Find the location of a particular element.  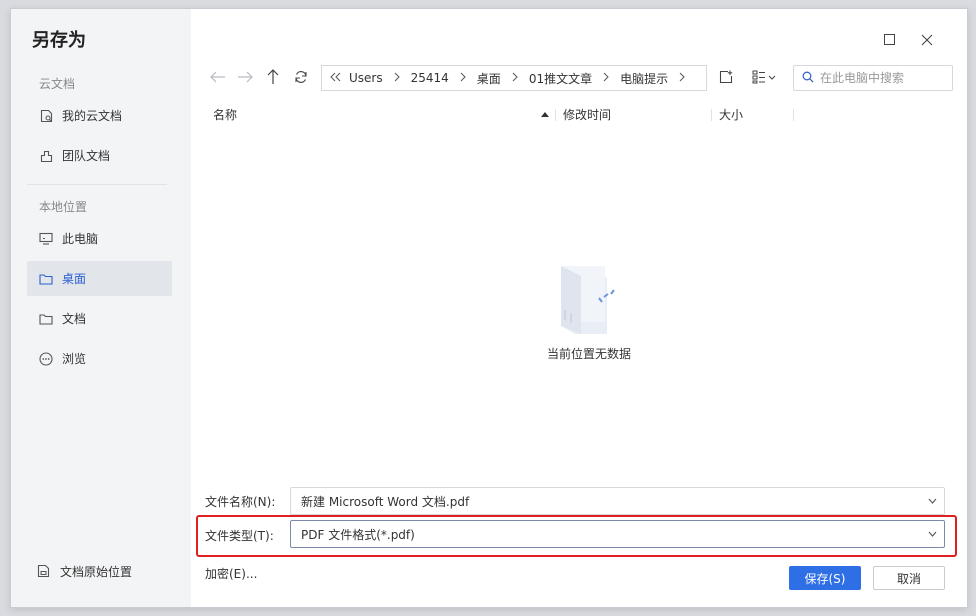

arrow-left-icon is located at coordinates (218, 78).